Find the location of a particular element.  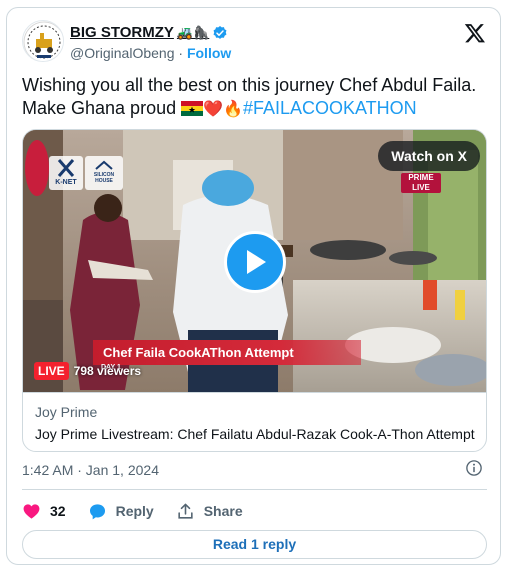

author-handle: @OriginalObeng is located at coordinates (122, 53).